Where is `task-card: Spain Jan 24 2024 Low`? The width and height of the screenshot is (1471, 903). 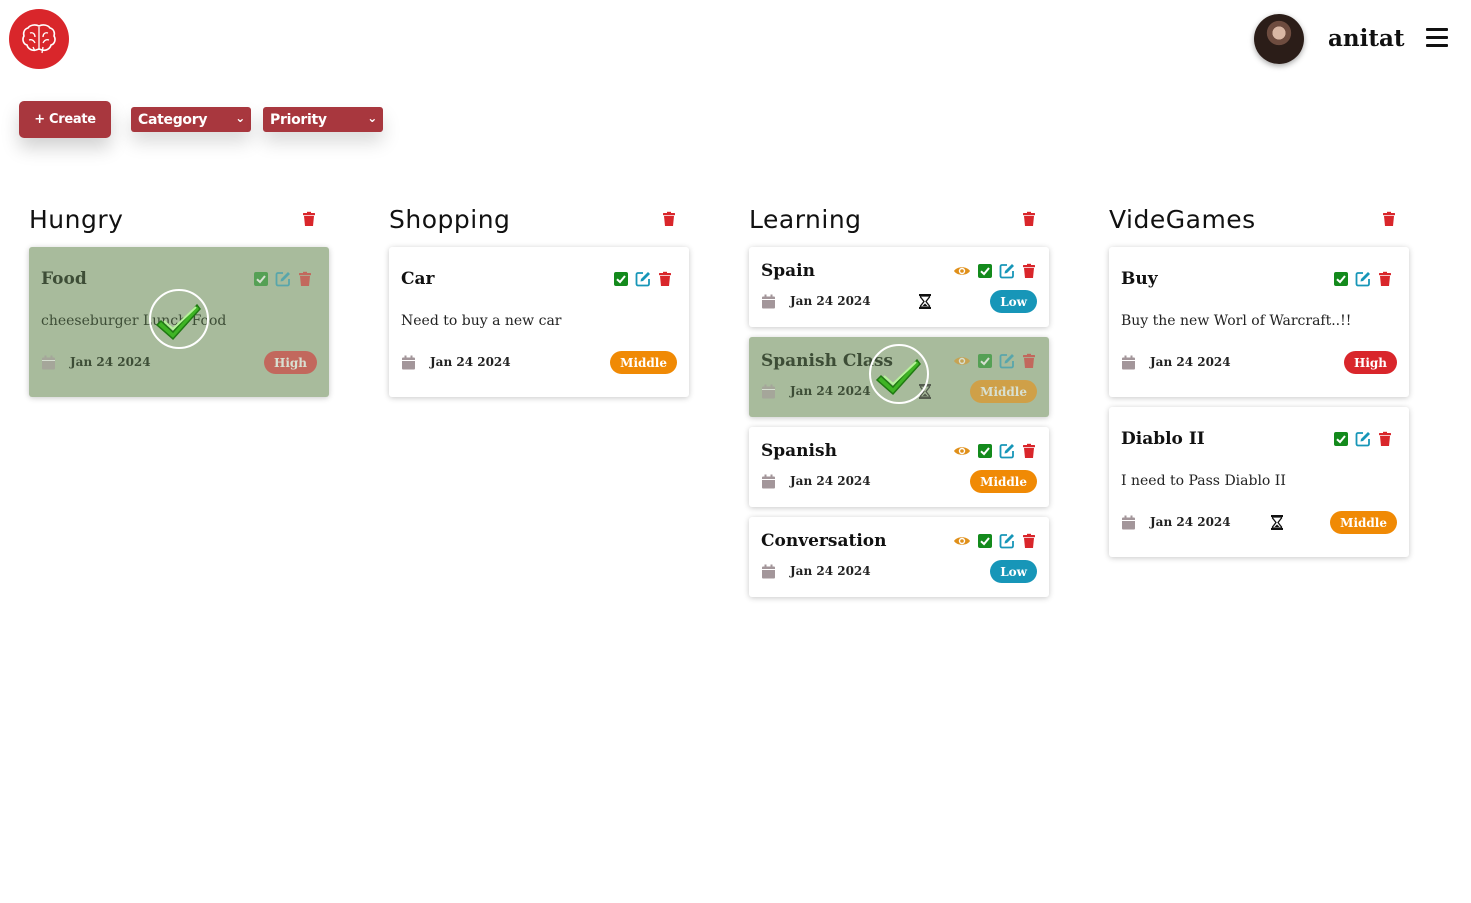
task-card: Spain Jan 24 2024 Low is located at coordinates (899, 287).